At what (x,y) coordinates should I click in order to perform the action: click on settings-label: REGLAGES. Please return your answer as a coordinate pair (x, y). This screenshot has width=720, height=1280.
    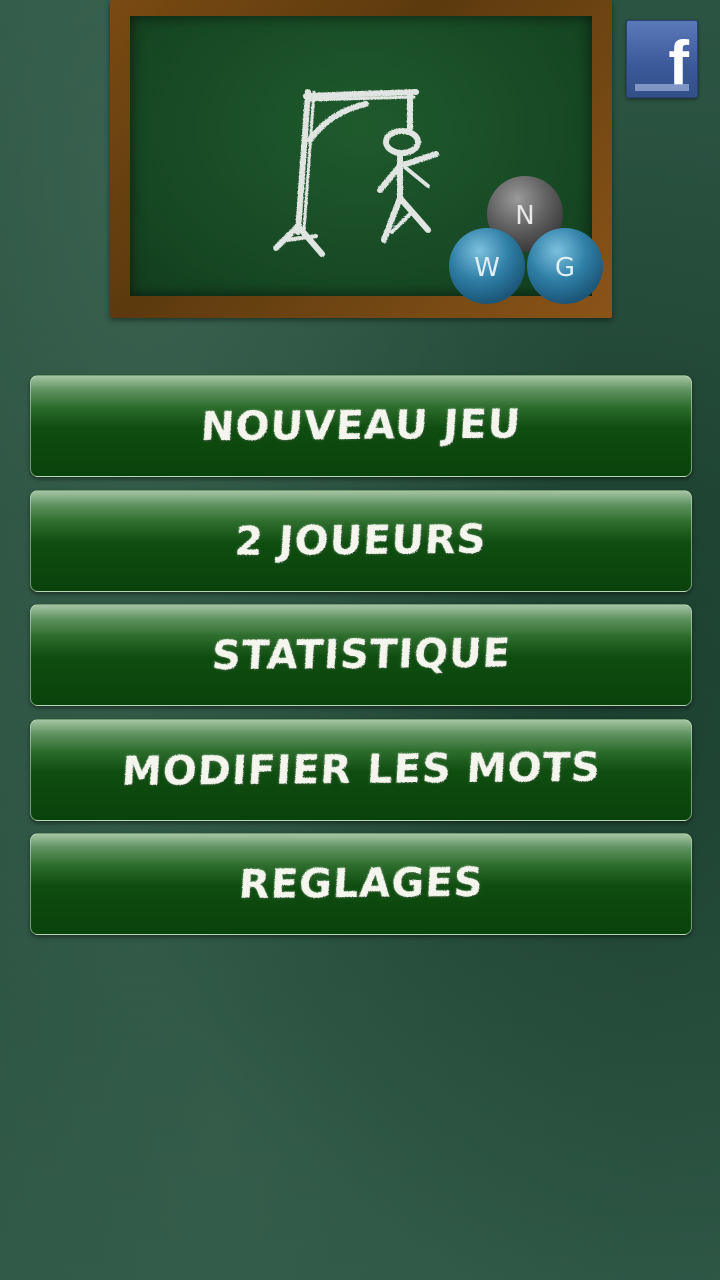
    Looking at the image, I should click on (361, 884).